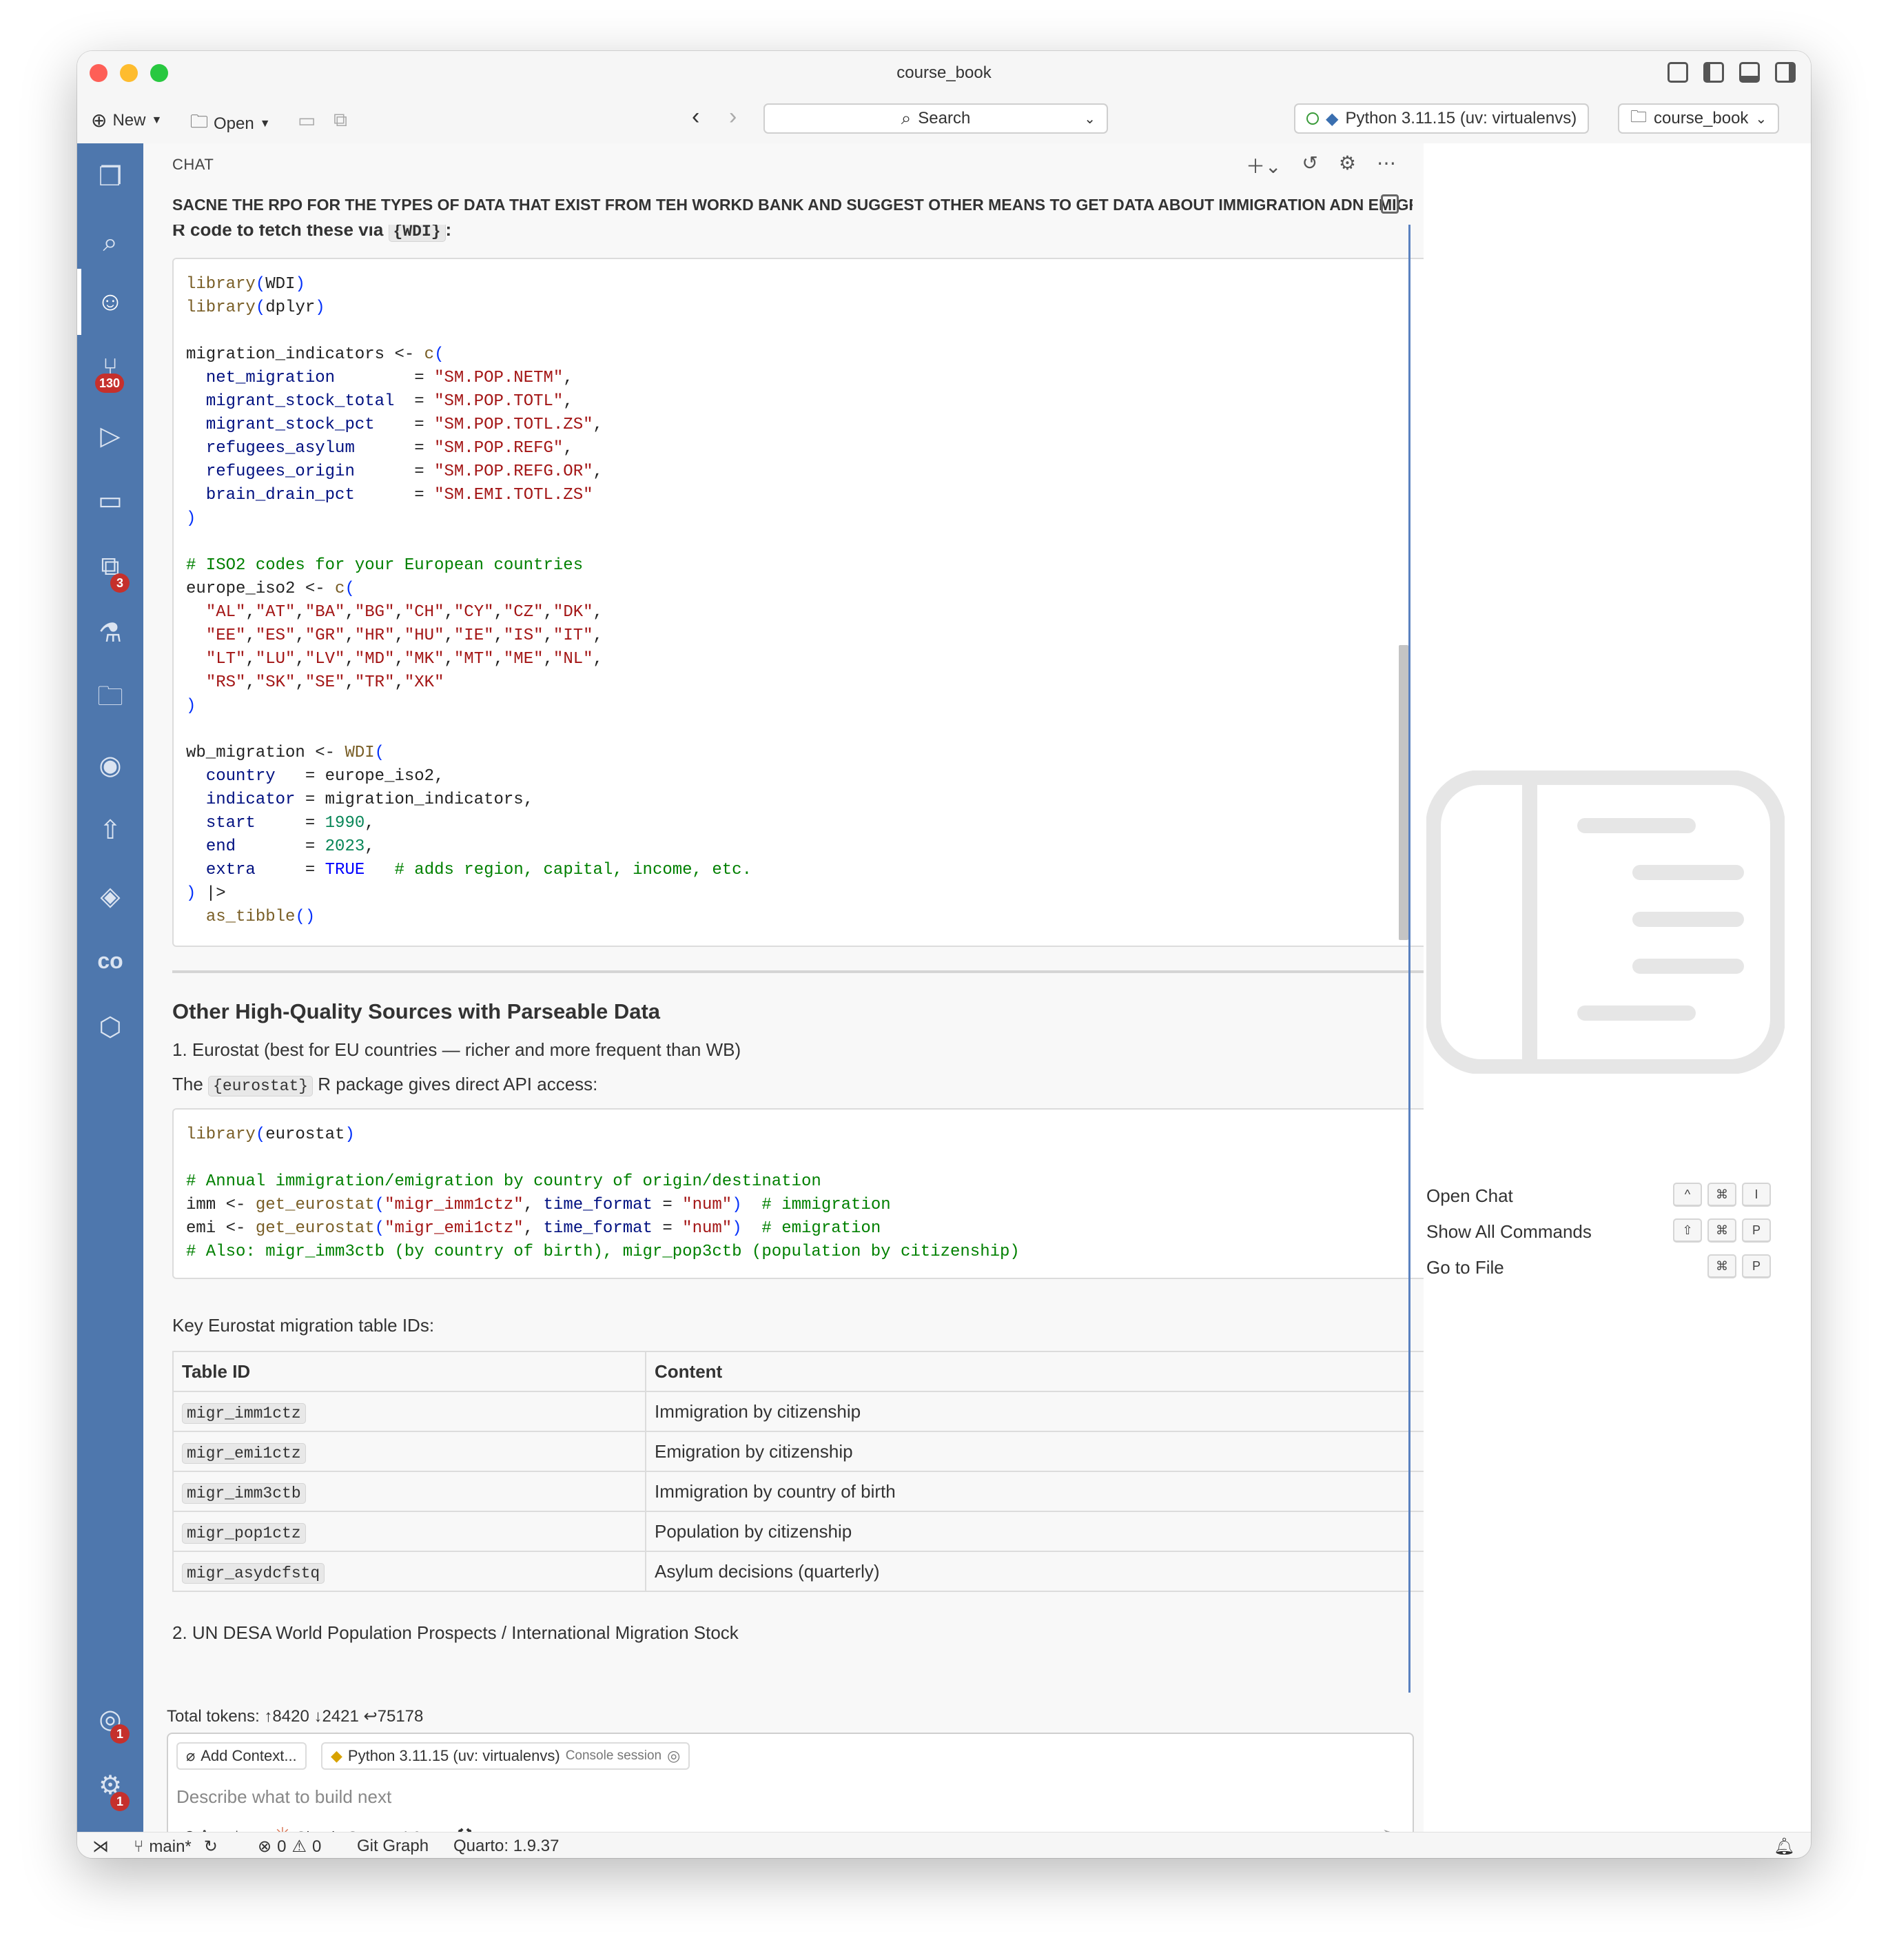 The height and width of the screenshot is (1960, 1888). What do you see at coordinates (389, 402) in the screenshot?
I see `code-line: migrant_stock_total = "SM.POP.TOTL",` at bounding box center [389, 402].